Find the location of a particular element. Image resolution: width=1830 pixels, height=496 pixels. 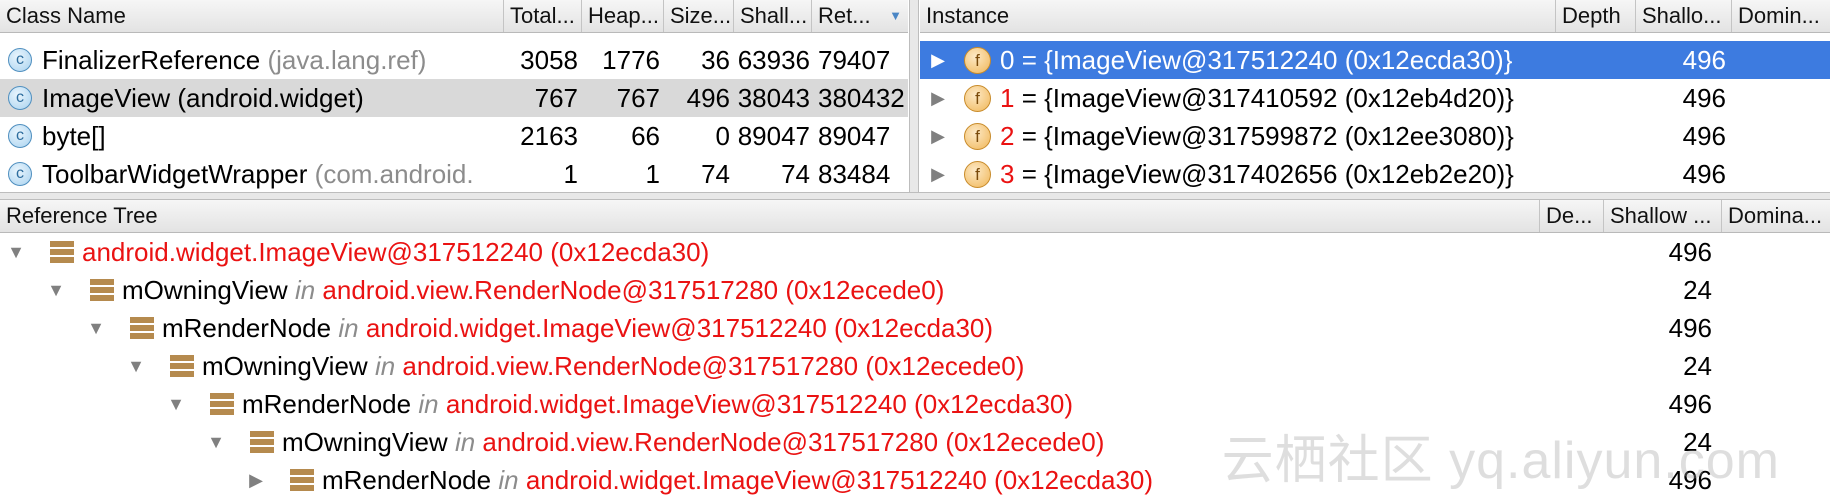

sort-desc-icon: ▼ is located at coordinates (895, 16).